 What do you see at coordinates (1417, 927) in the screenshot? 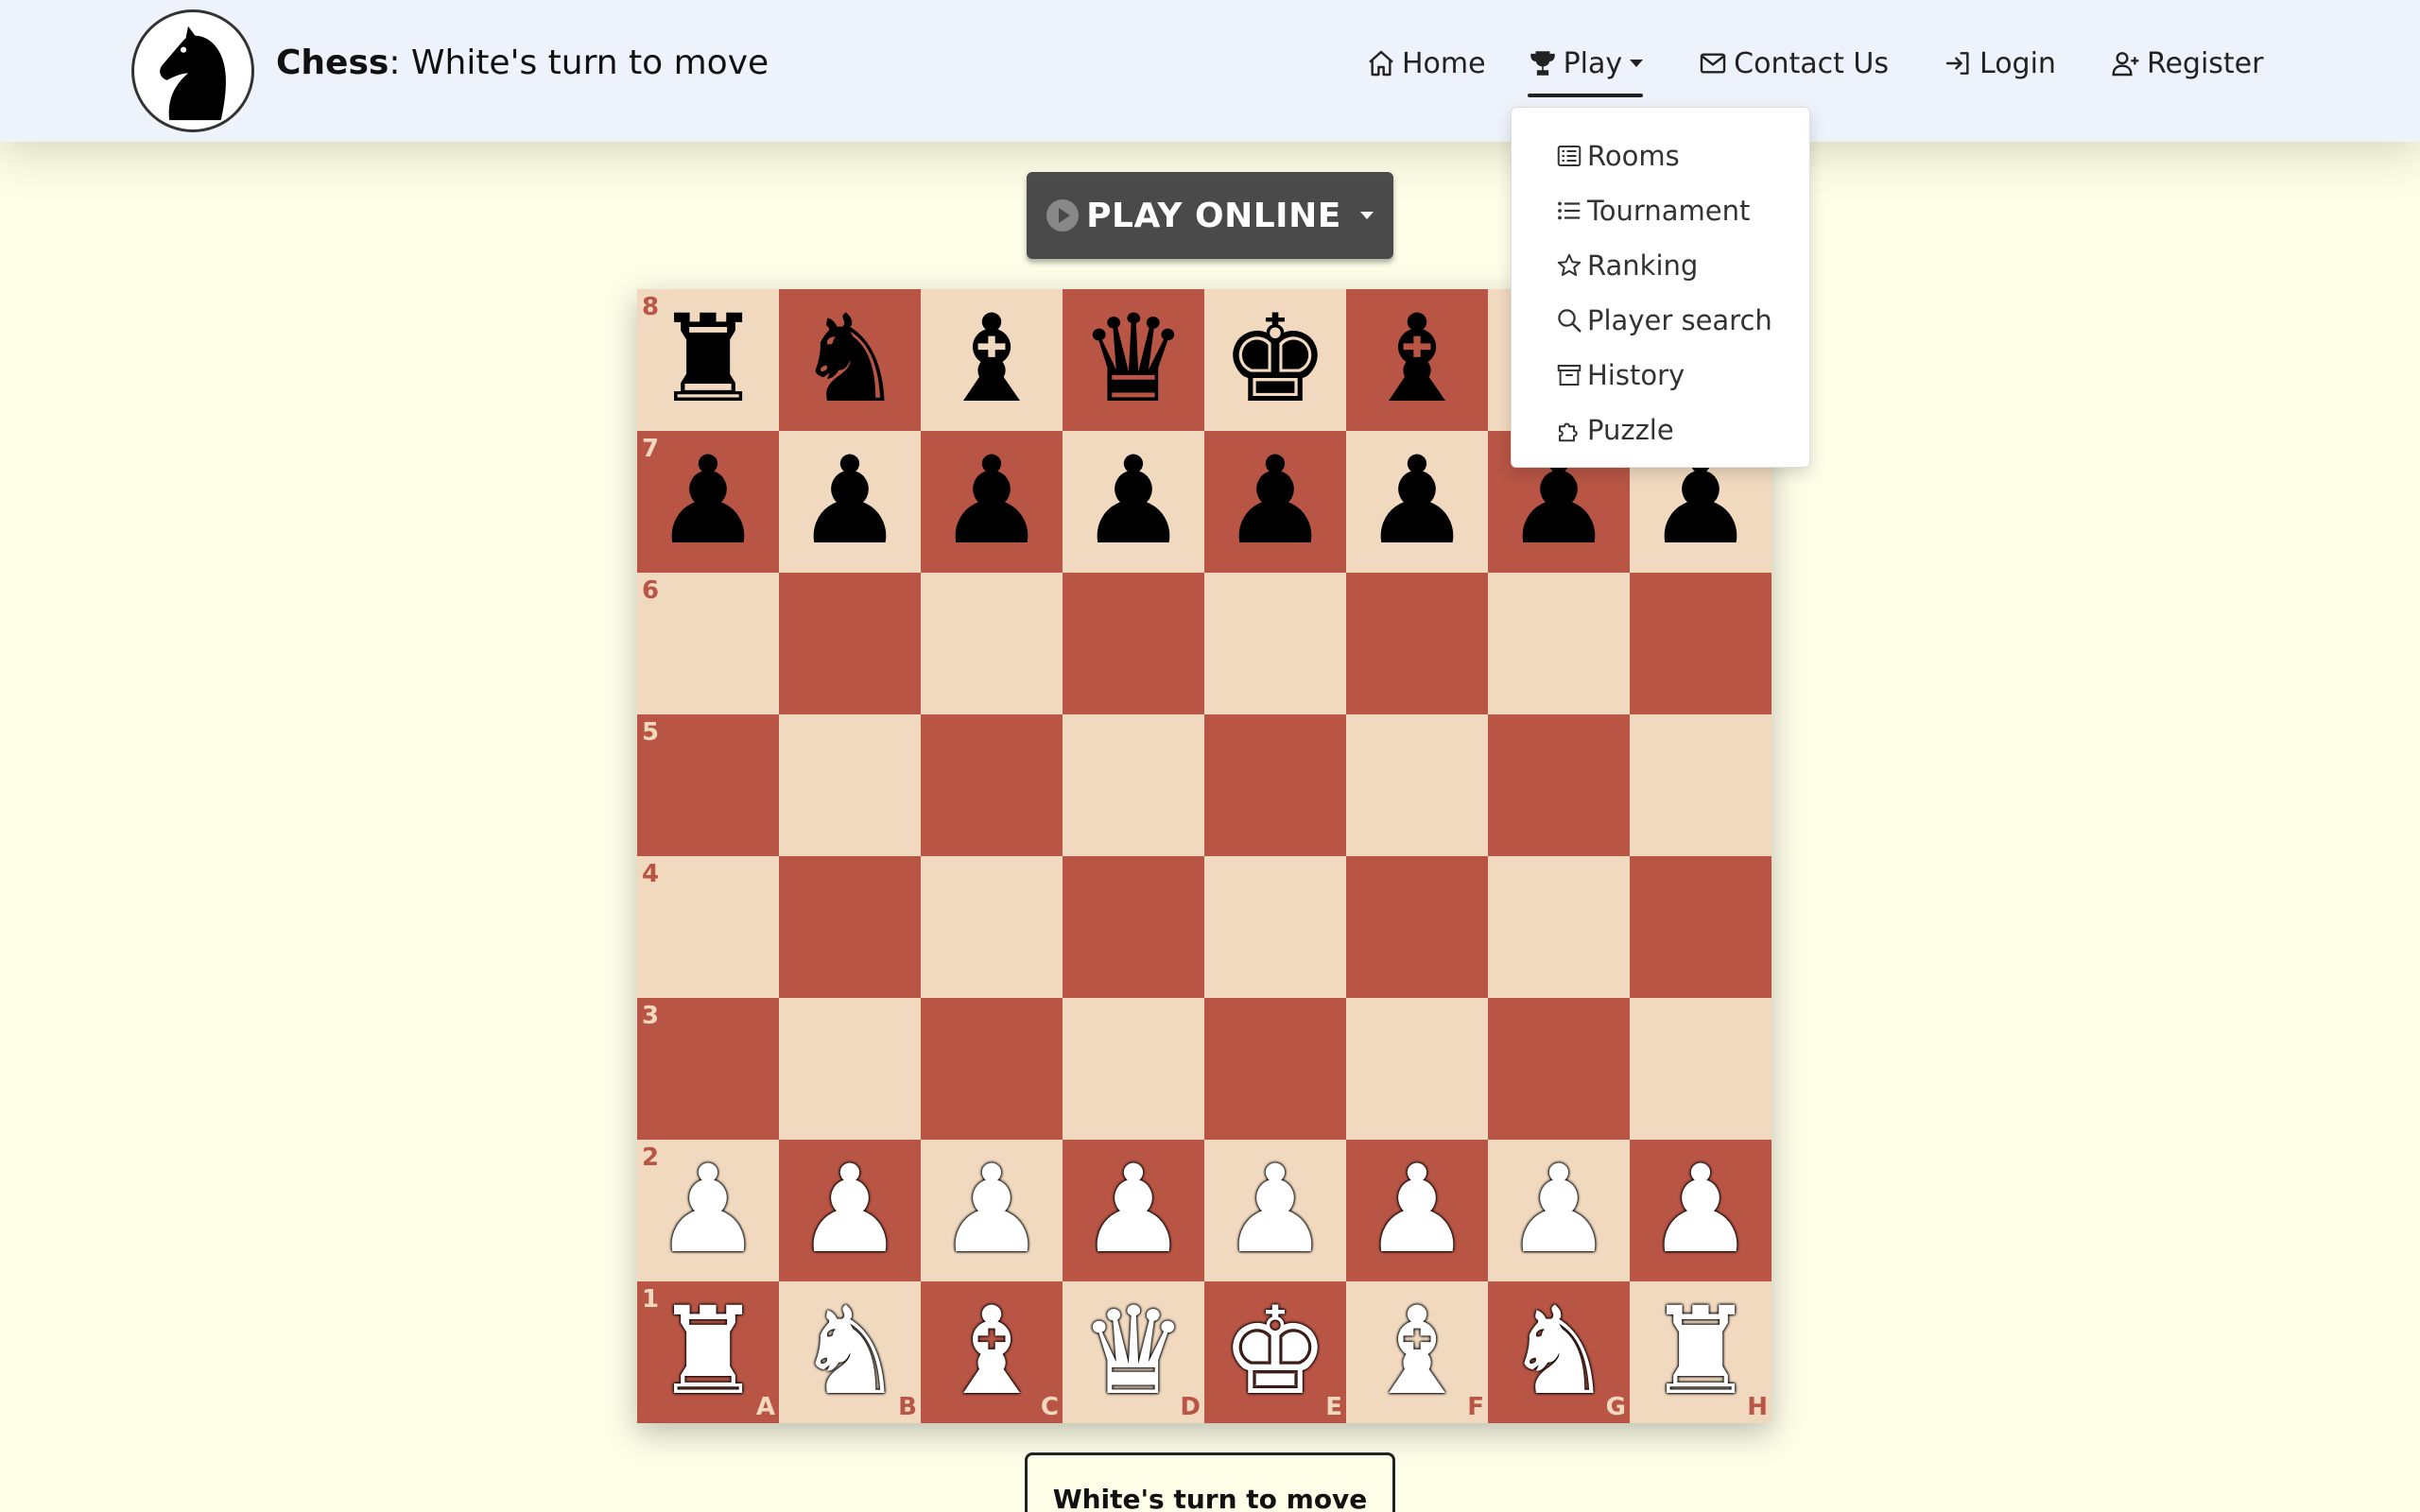
I see `square-f4` at bounding box center [1417, 927].